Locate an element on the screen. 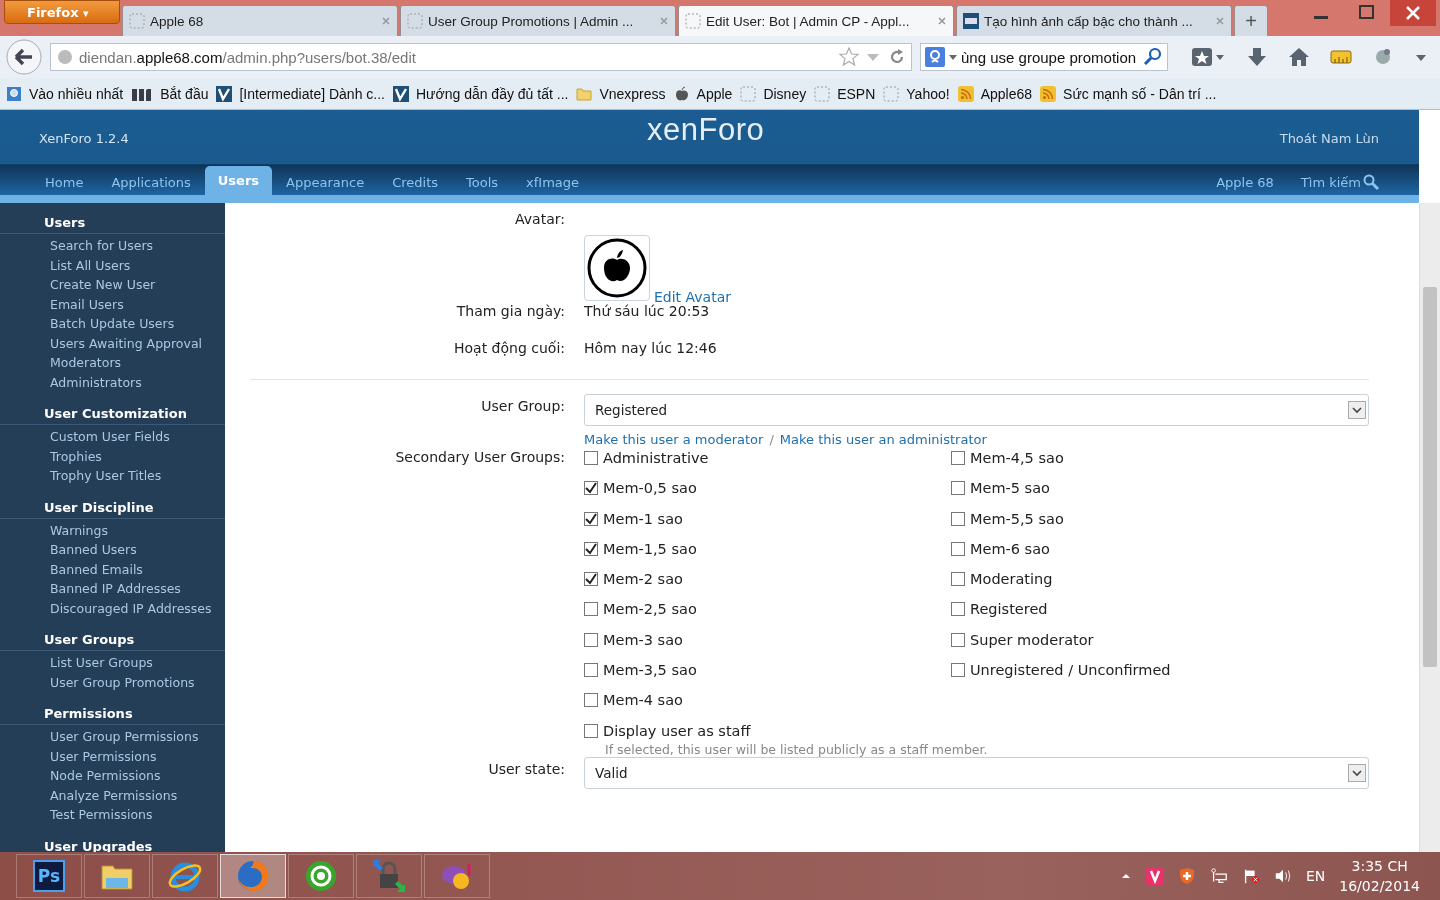  group-checkbox: Mem-3 sao is located at coordinates (767, 639).